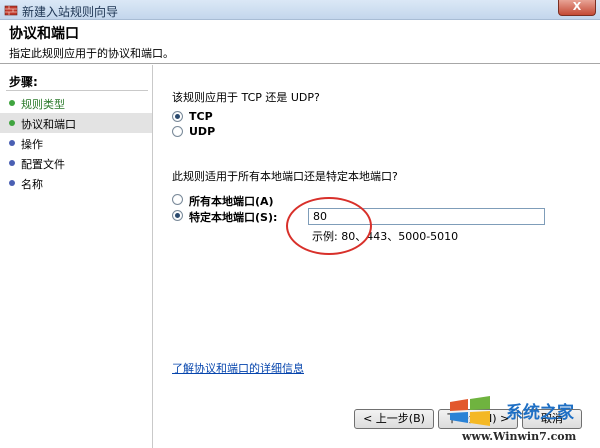  Describe the element at coordinates (201, 116) in the screenshot. I see `radio-tcp-label: TCP` at that location.